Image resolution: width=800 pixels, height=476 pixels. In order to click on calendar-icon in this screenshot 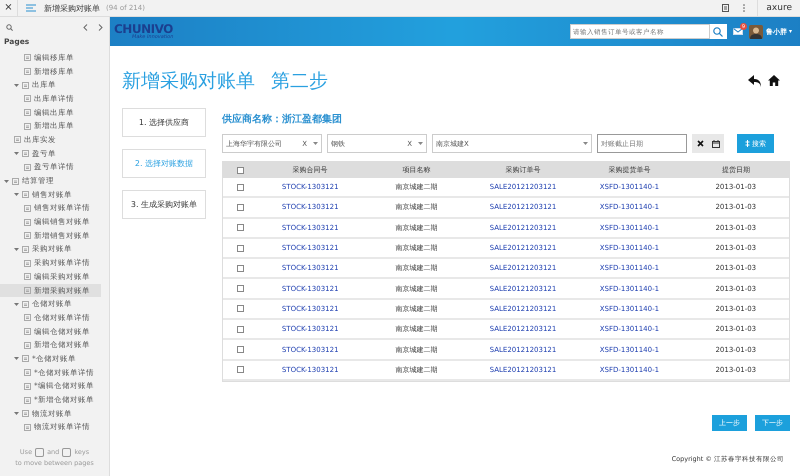, I will do `click(716, 144)`.